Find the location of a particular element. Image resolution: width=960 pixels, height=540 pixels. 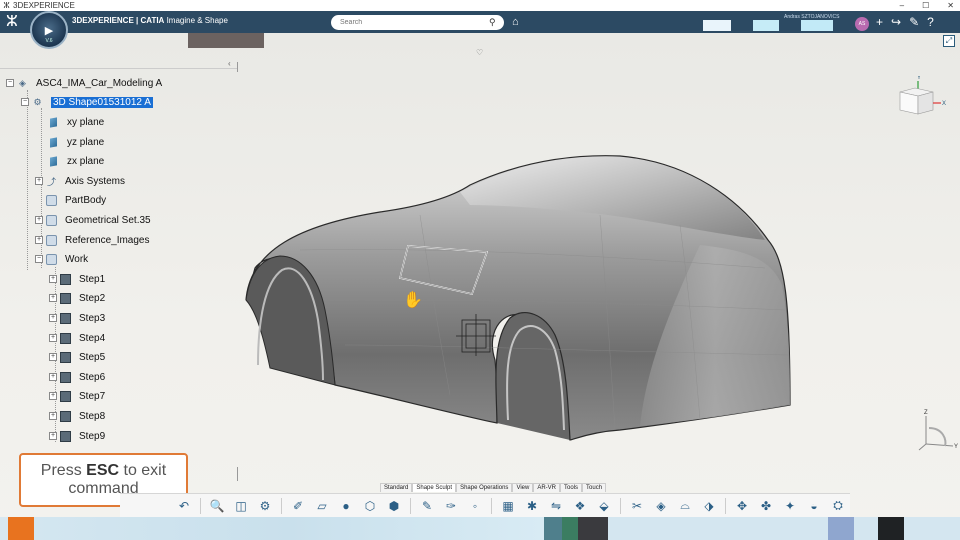

play-icon: ▶ is located at coordinates (49, 30).